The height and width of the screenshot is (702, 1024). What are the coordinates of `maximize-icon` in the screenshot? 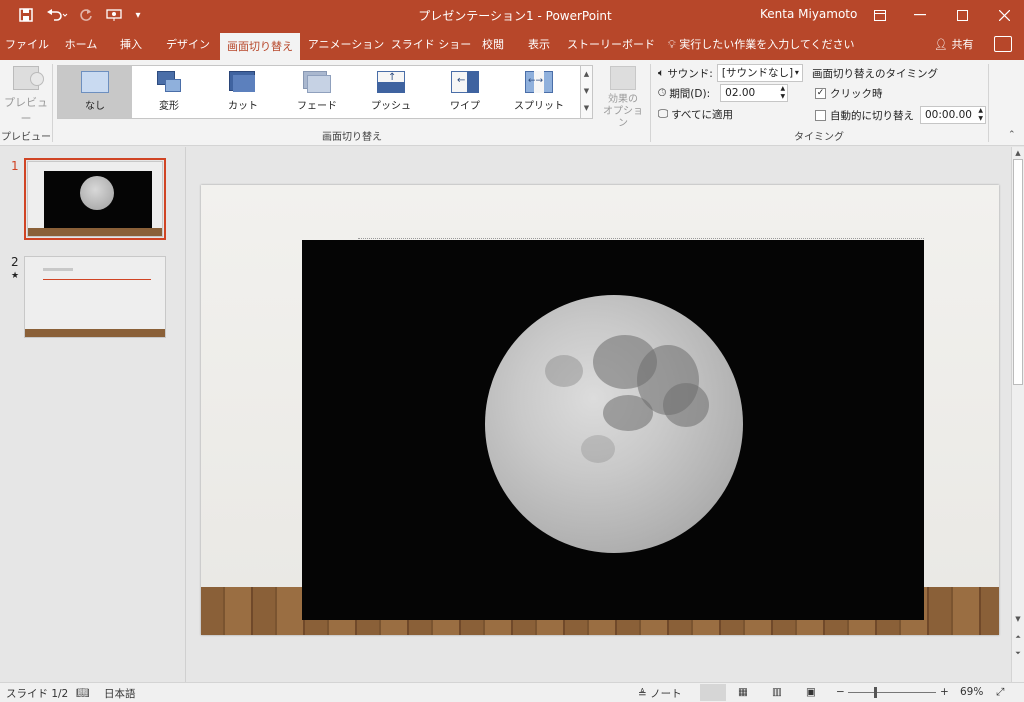 It's located at (962, 15).